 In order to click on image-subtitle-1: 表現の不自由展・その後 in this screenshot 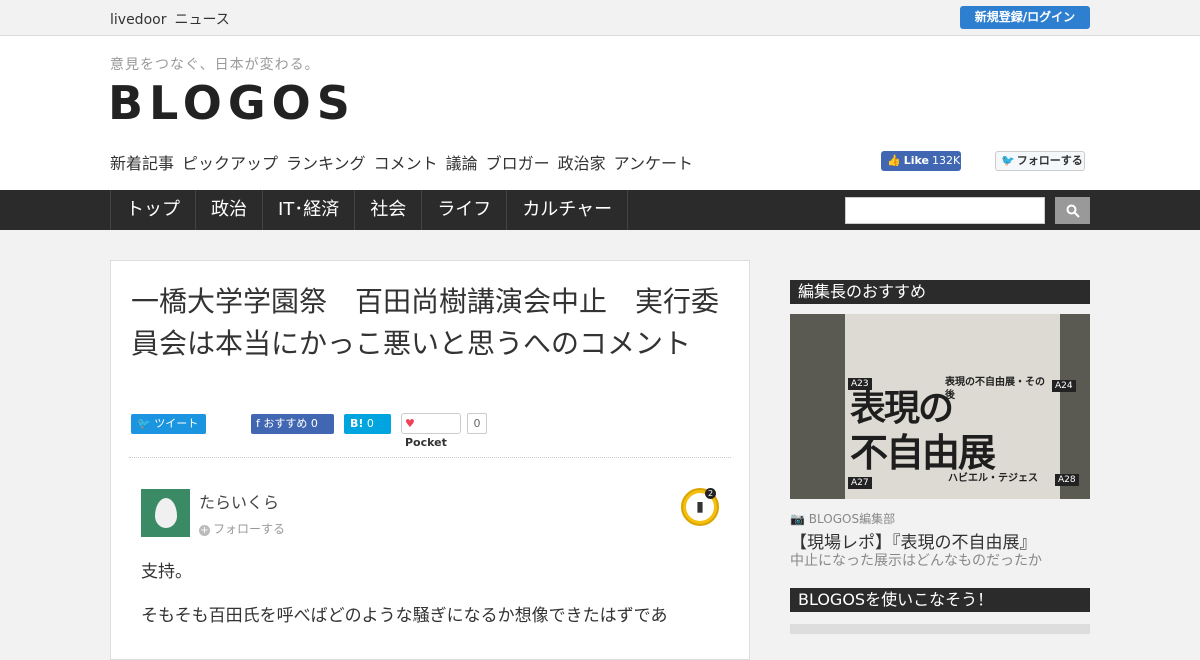, I will do `click(995, 389)`.